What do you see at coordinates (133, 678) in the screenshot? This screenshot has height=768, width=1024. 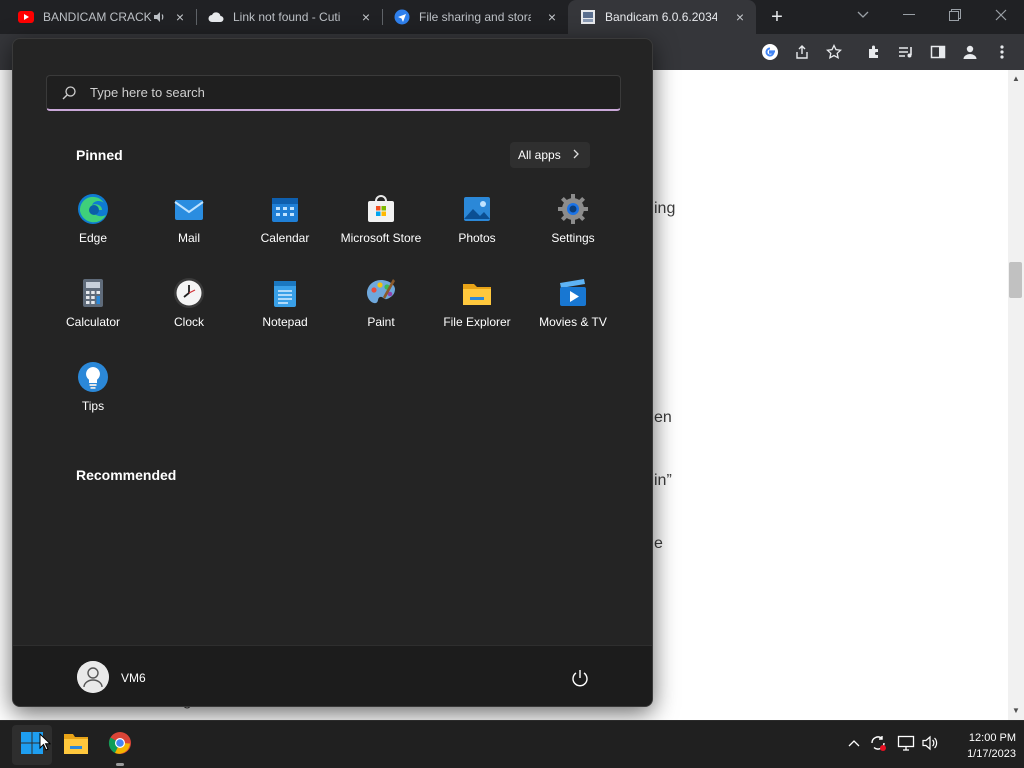 I see `user-name: VM6` at bounding box center [133, 678].